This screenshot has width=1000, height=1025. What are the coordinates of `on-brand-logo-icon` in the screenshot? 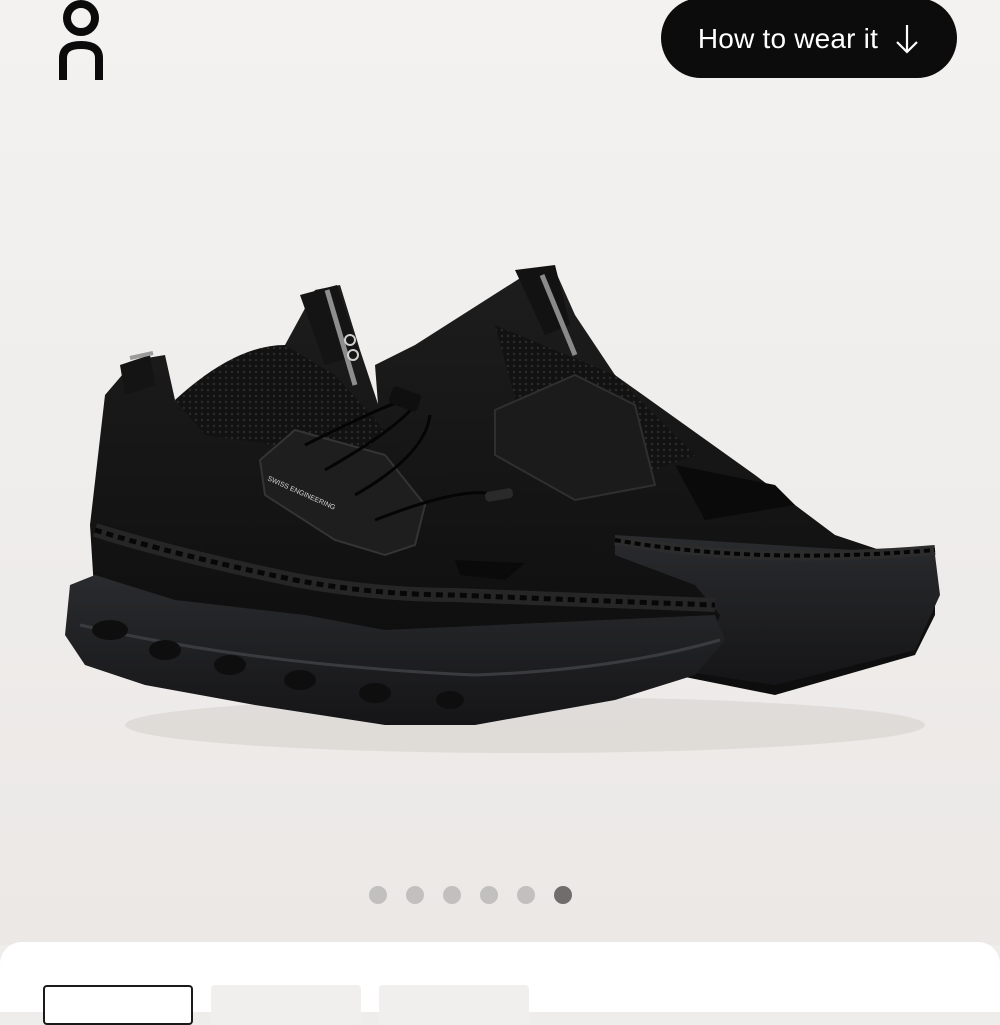 It's located at (81, 45).